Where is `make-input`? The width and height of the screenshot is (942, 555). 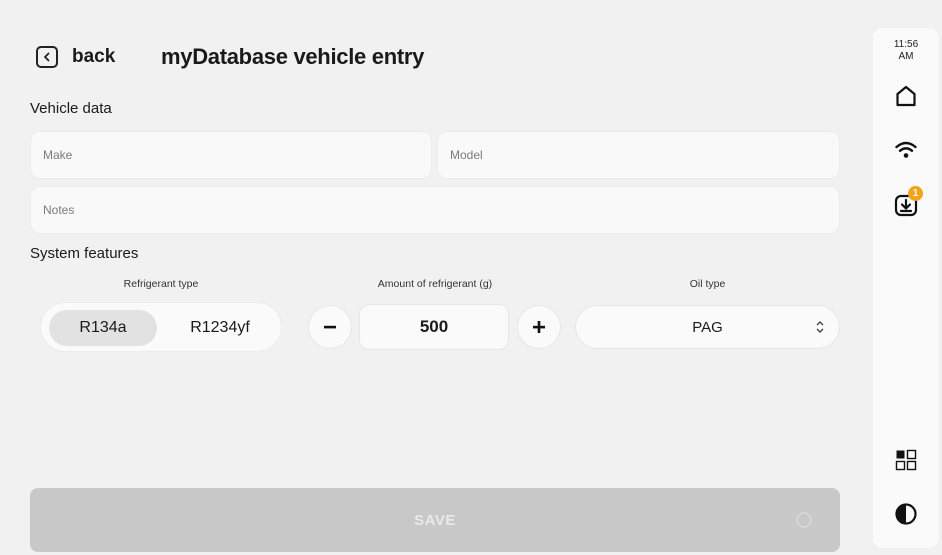 make-input is located at coordinates (237, 155).